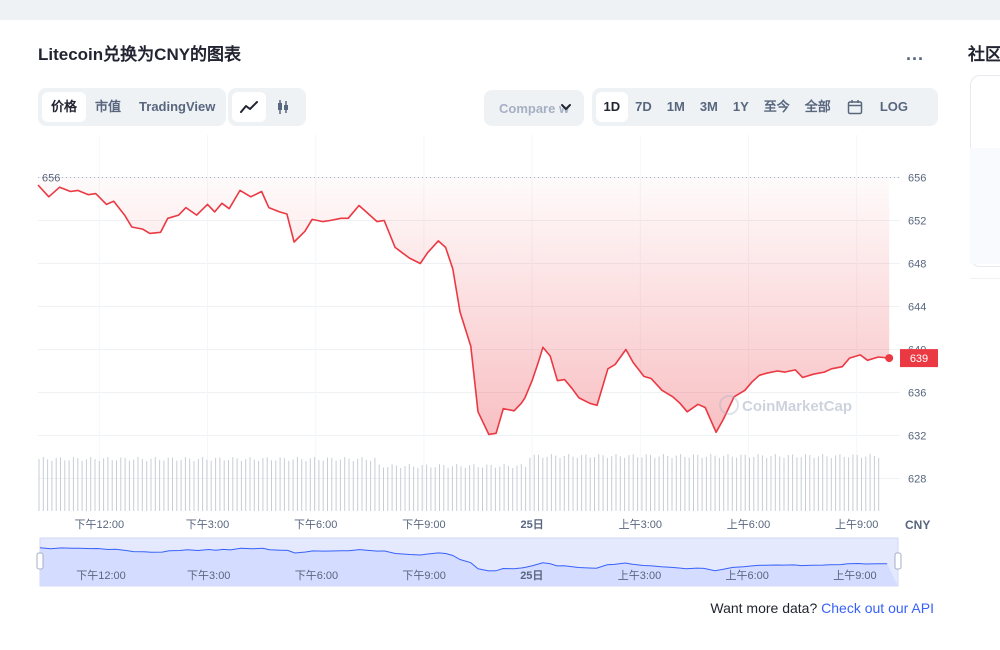 The height and width of the screenshot is (650, 1000). What do you see at coordinates (893, 107) in the screenshot?
I see `log-scale-toggle: LOG` at bounding box center [893, 107].